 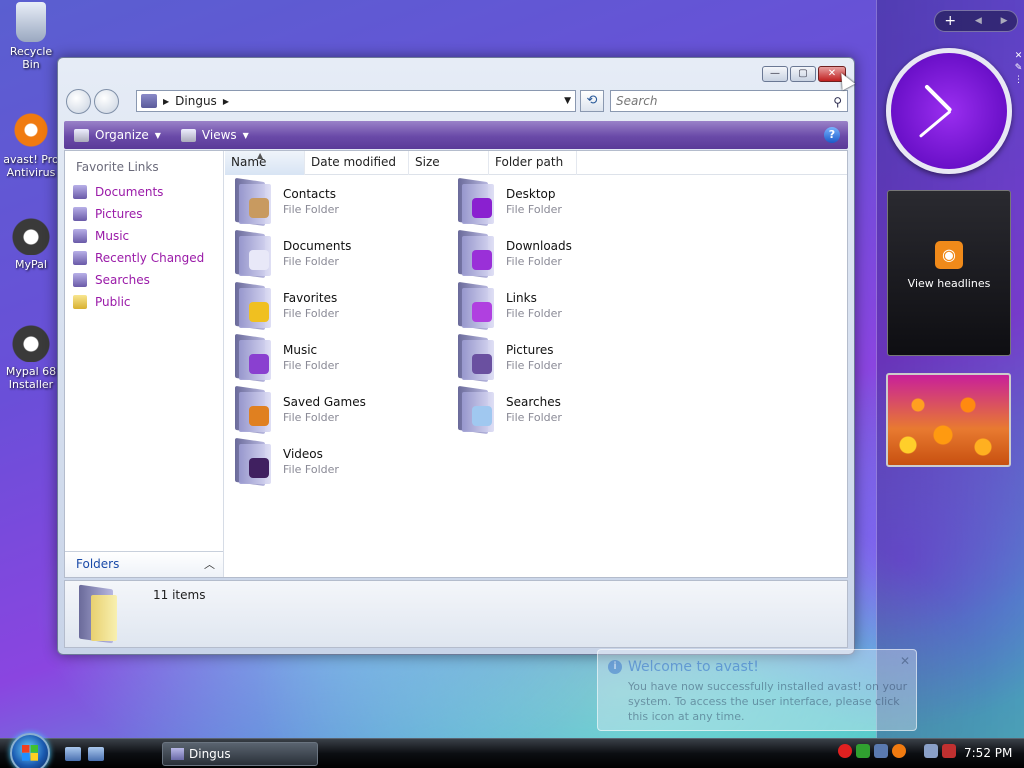 I want to click on favorite-link-item: Searches, so click(x=144, y=280).